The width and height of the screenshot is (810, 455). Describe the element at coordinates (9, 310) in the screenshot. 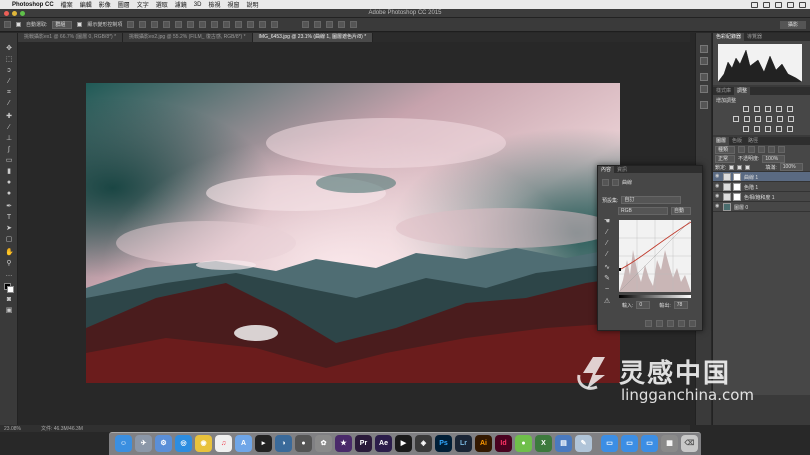

I see `screen-mode-icon: ▣` at that location.